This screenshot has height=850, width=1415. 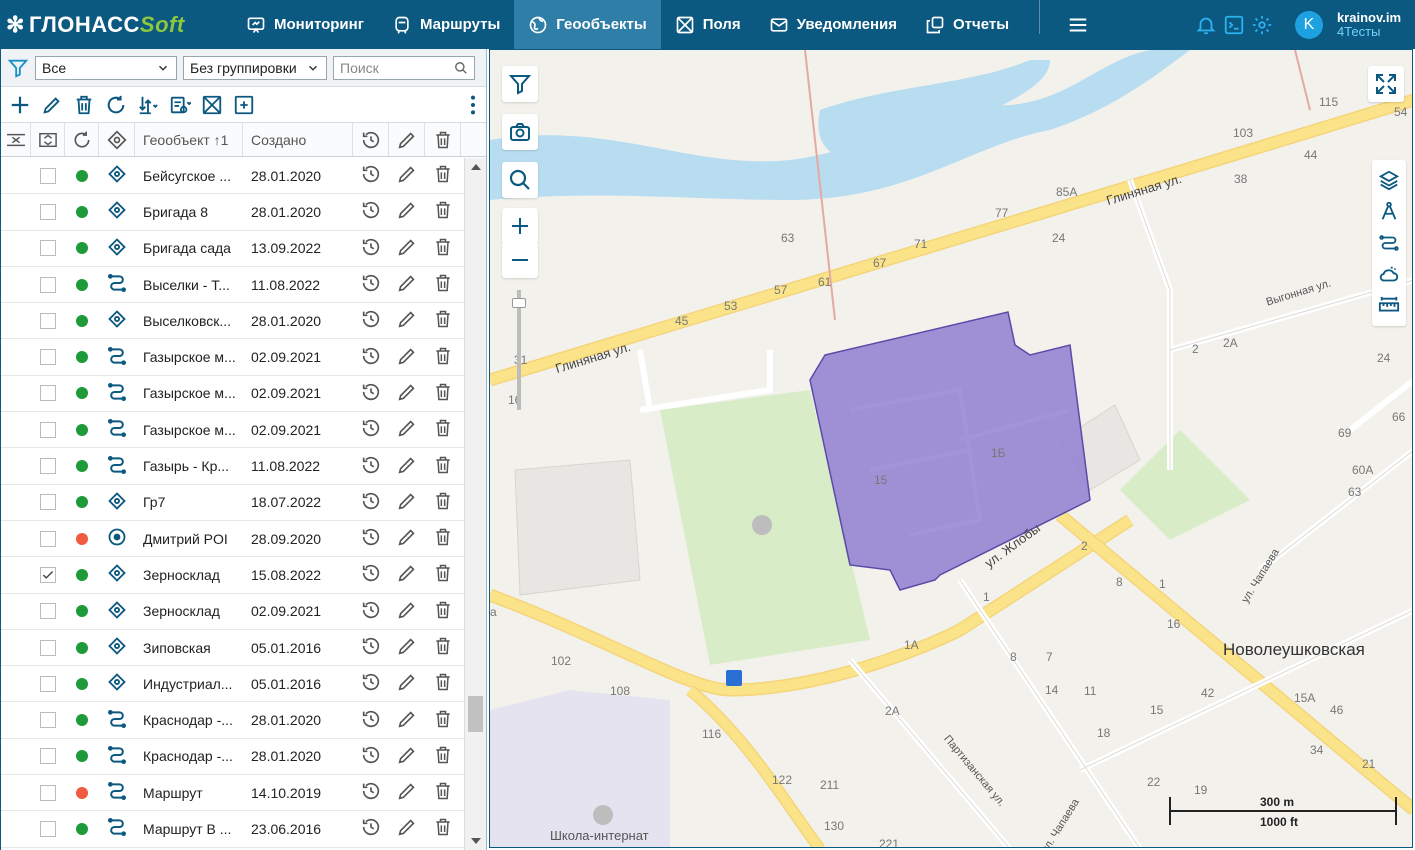 I want to click on table-row: Гр7 18.07.2022, so click(x=233, y=503).